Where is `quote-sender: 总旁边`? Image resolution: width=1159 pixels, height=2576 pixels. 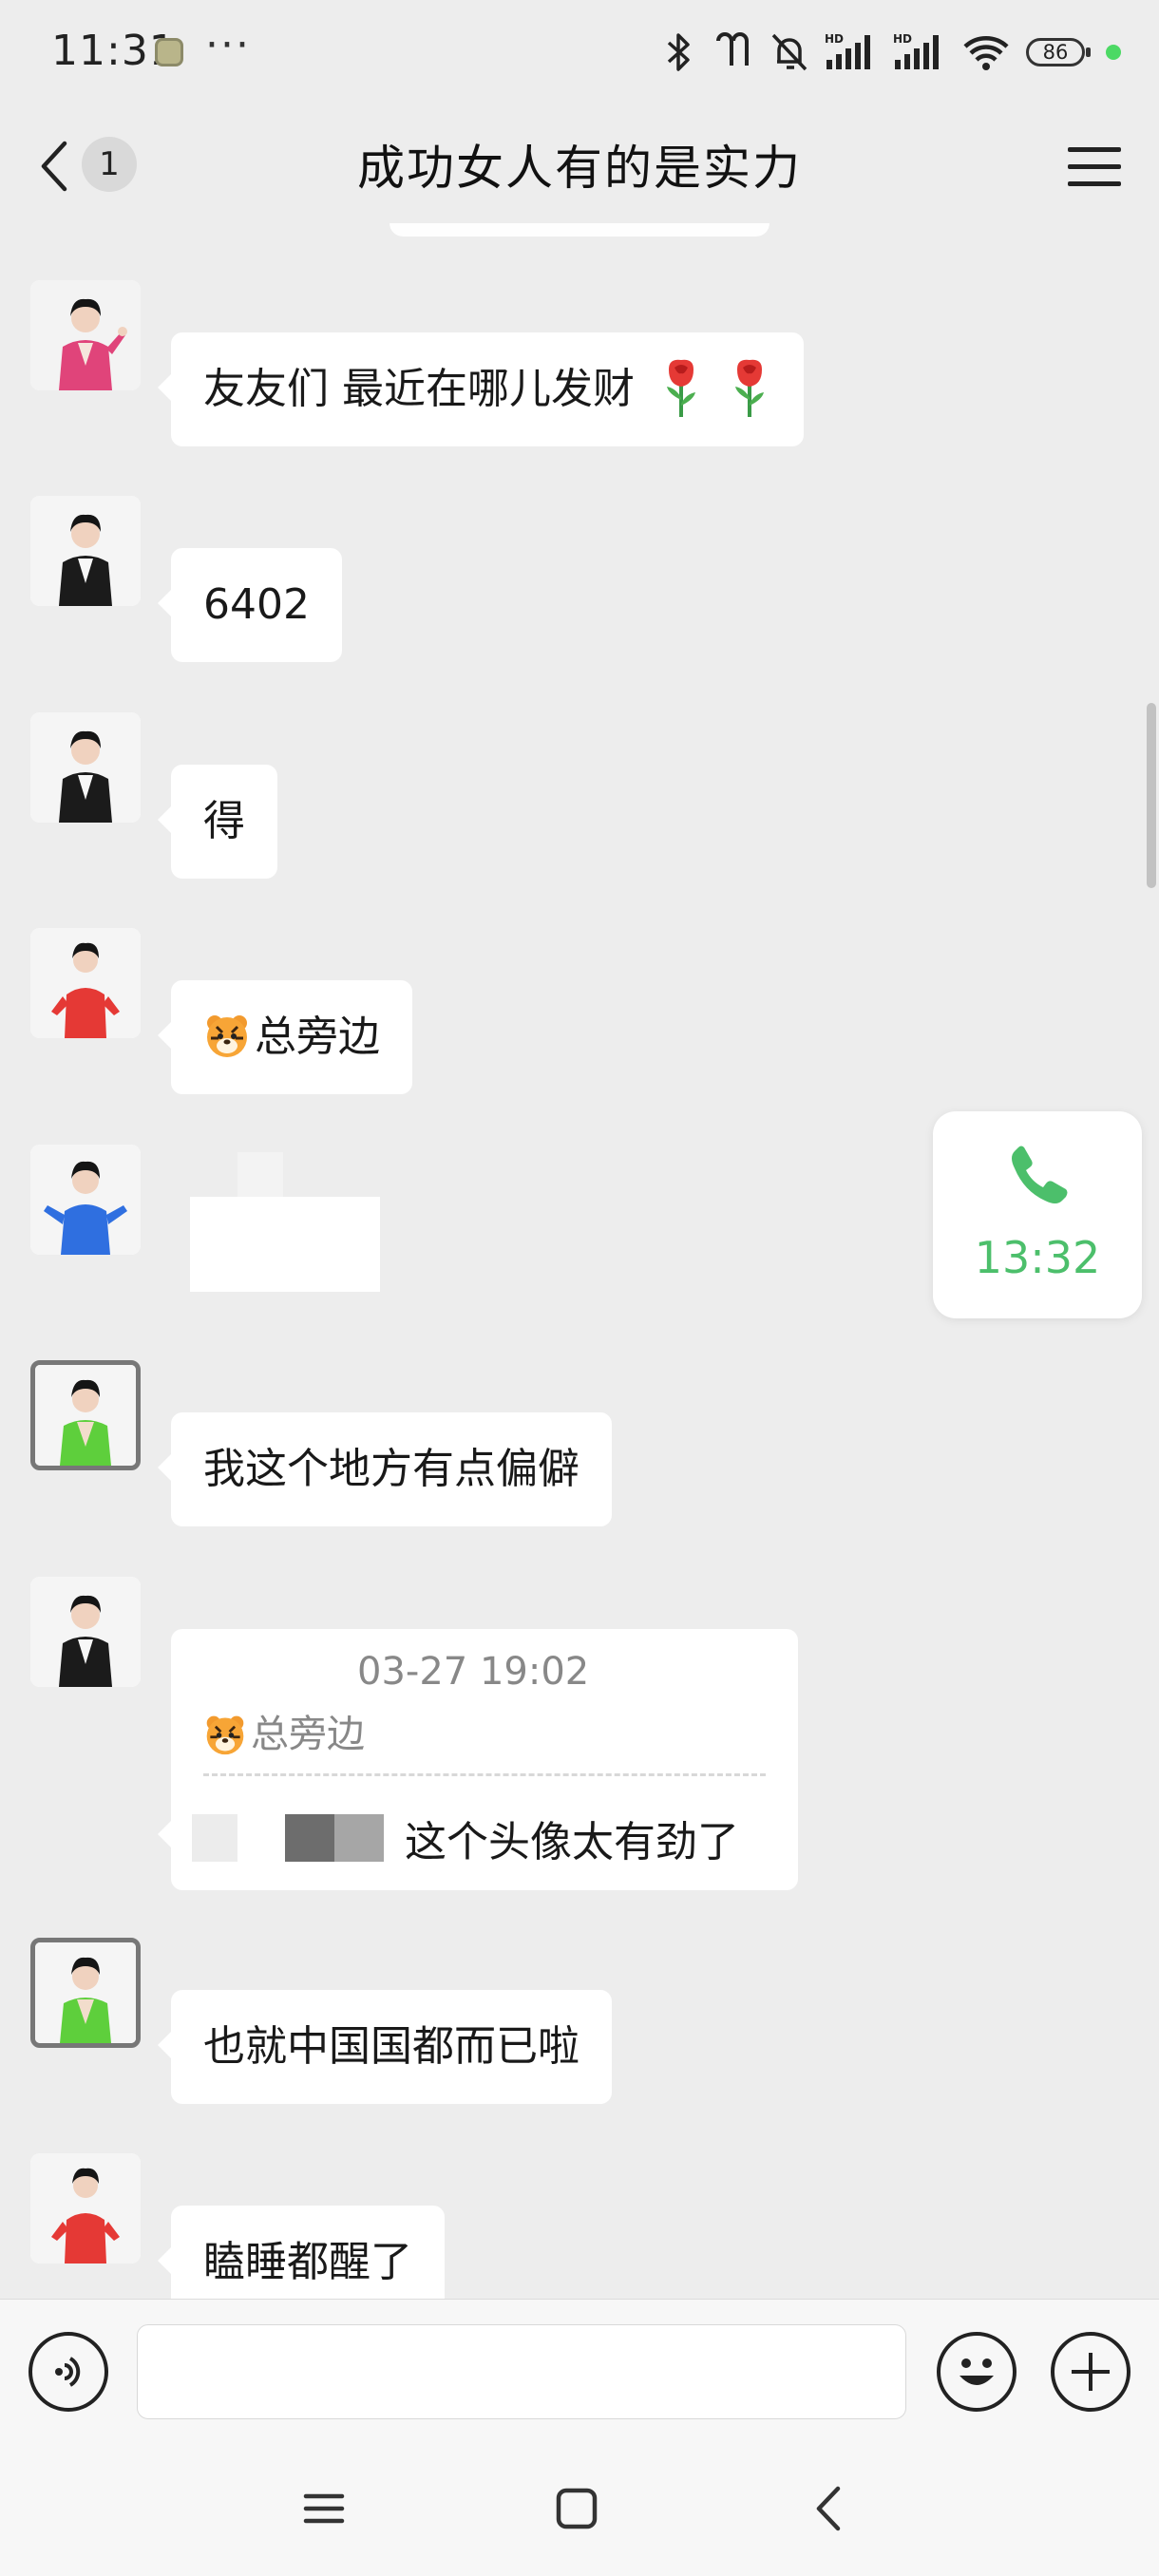
quote-sender: 总旁边 is located at coordinates (284, 1730).